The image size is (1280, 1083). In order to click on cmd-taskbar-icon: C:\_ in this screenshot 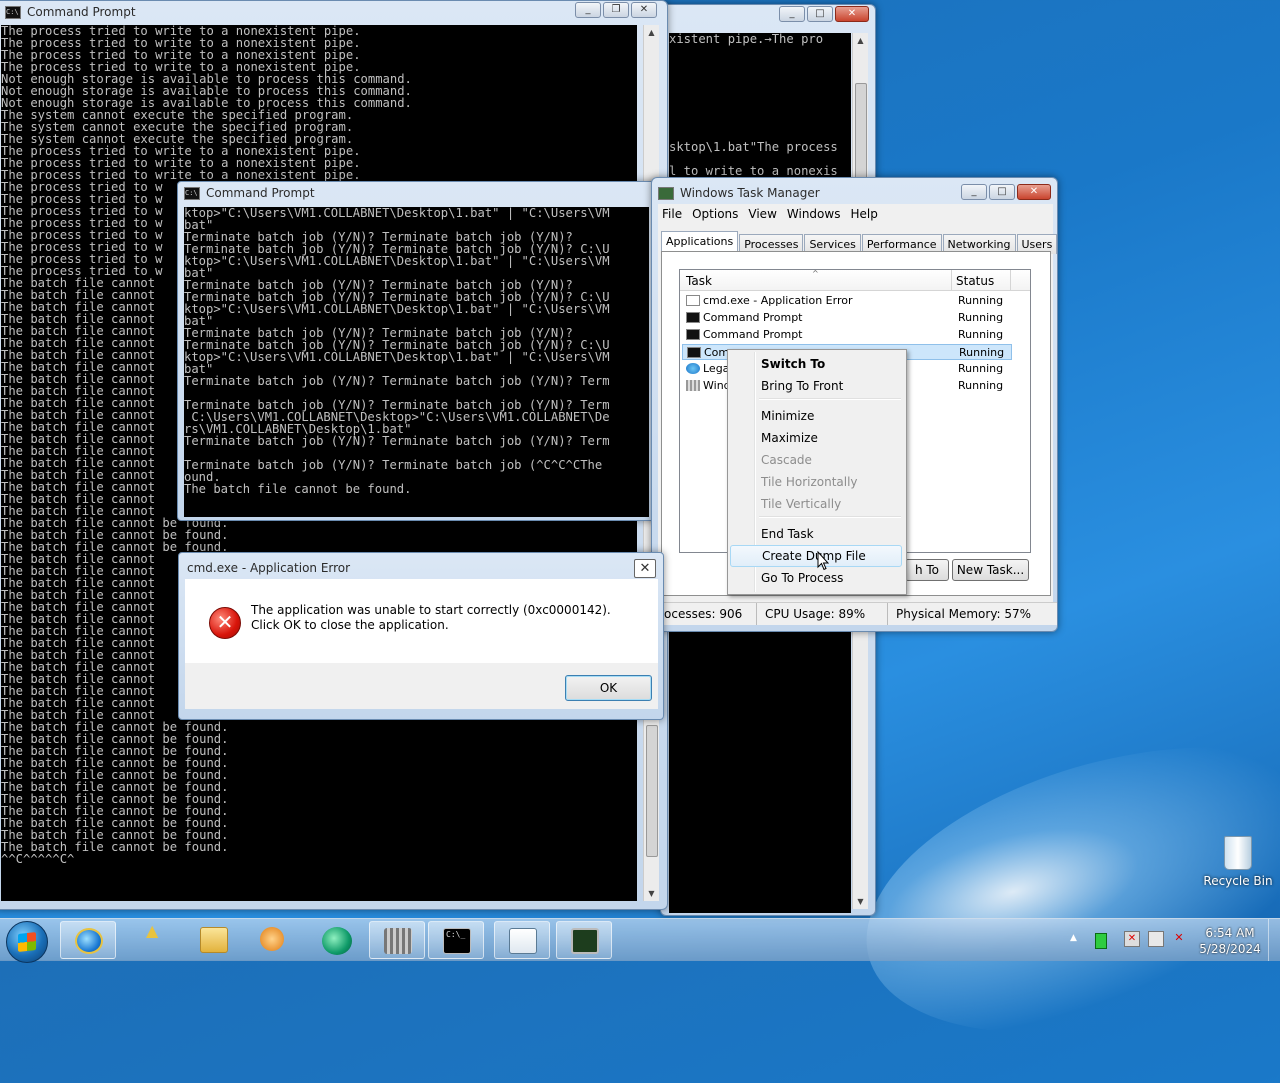, I will do `click(457, 941)`.